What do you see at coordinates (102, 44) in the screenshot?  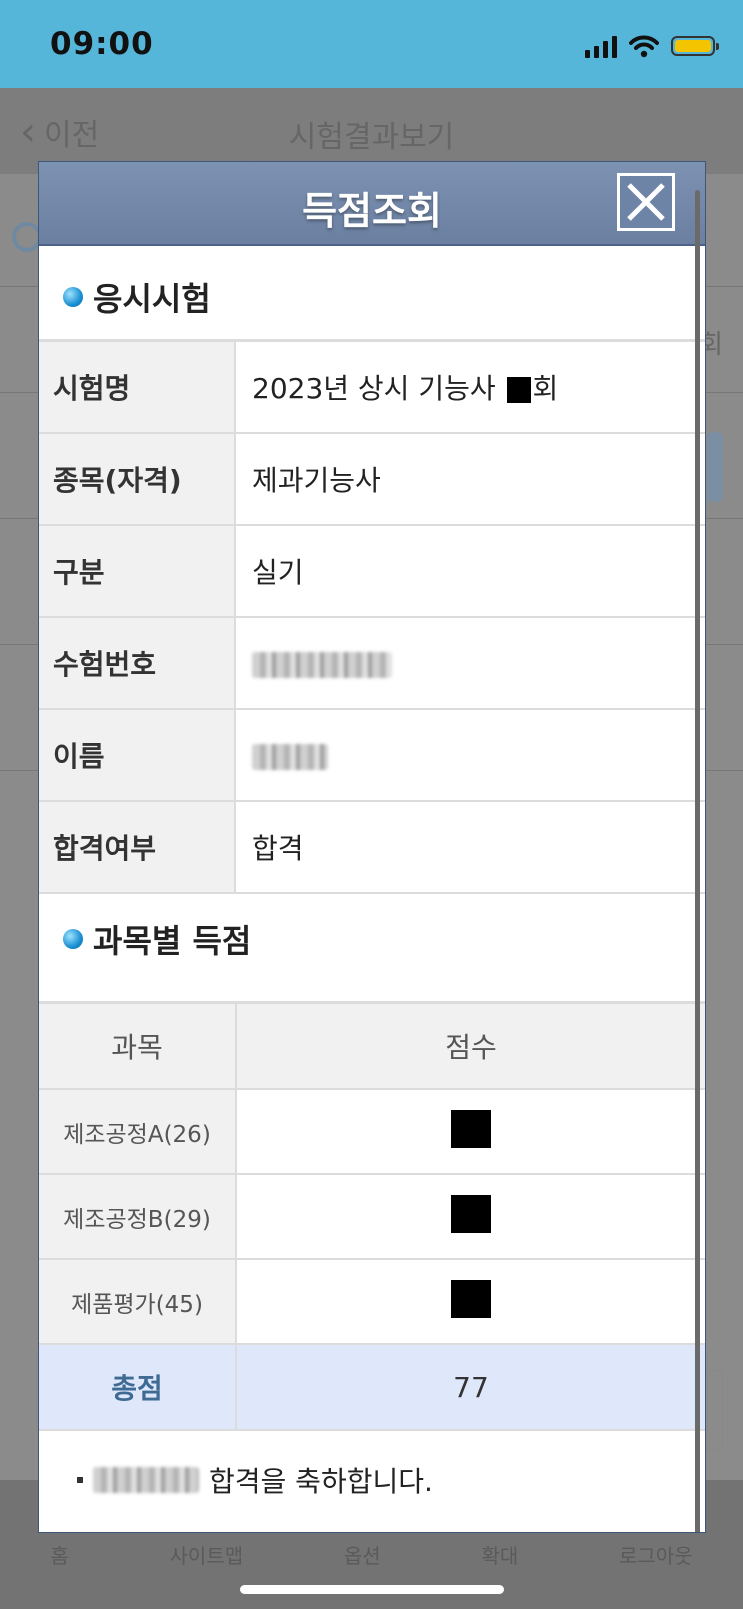 I see `status-time: 09:00` at bounding box center [102, 44].